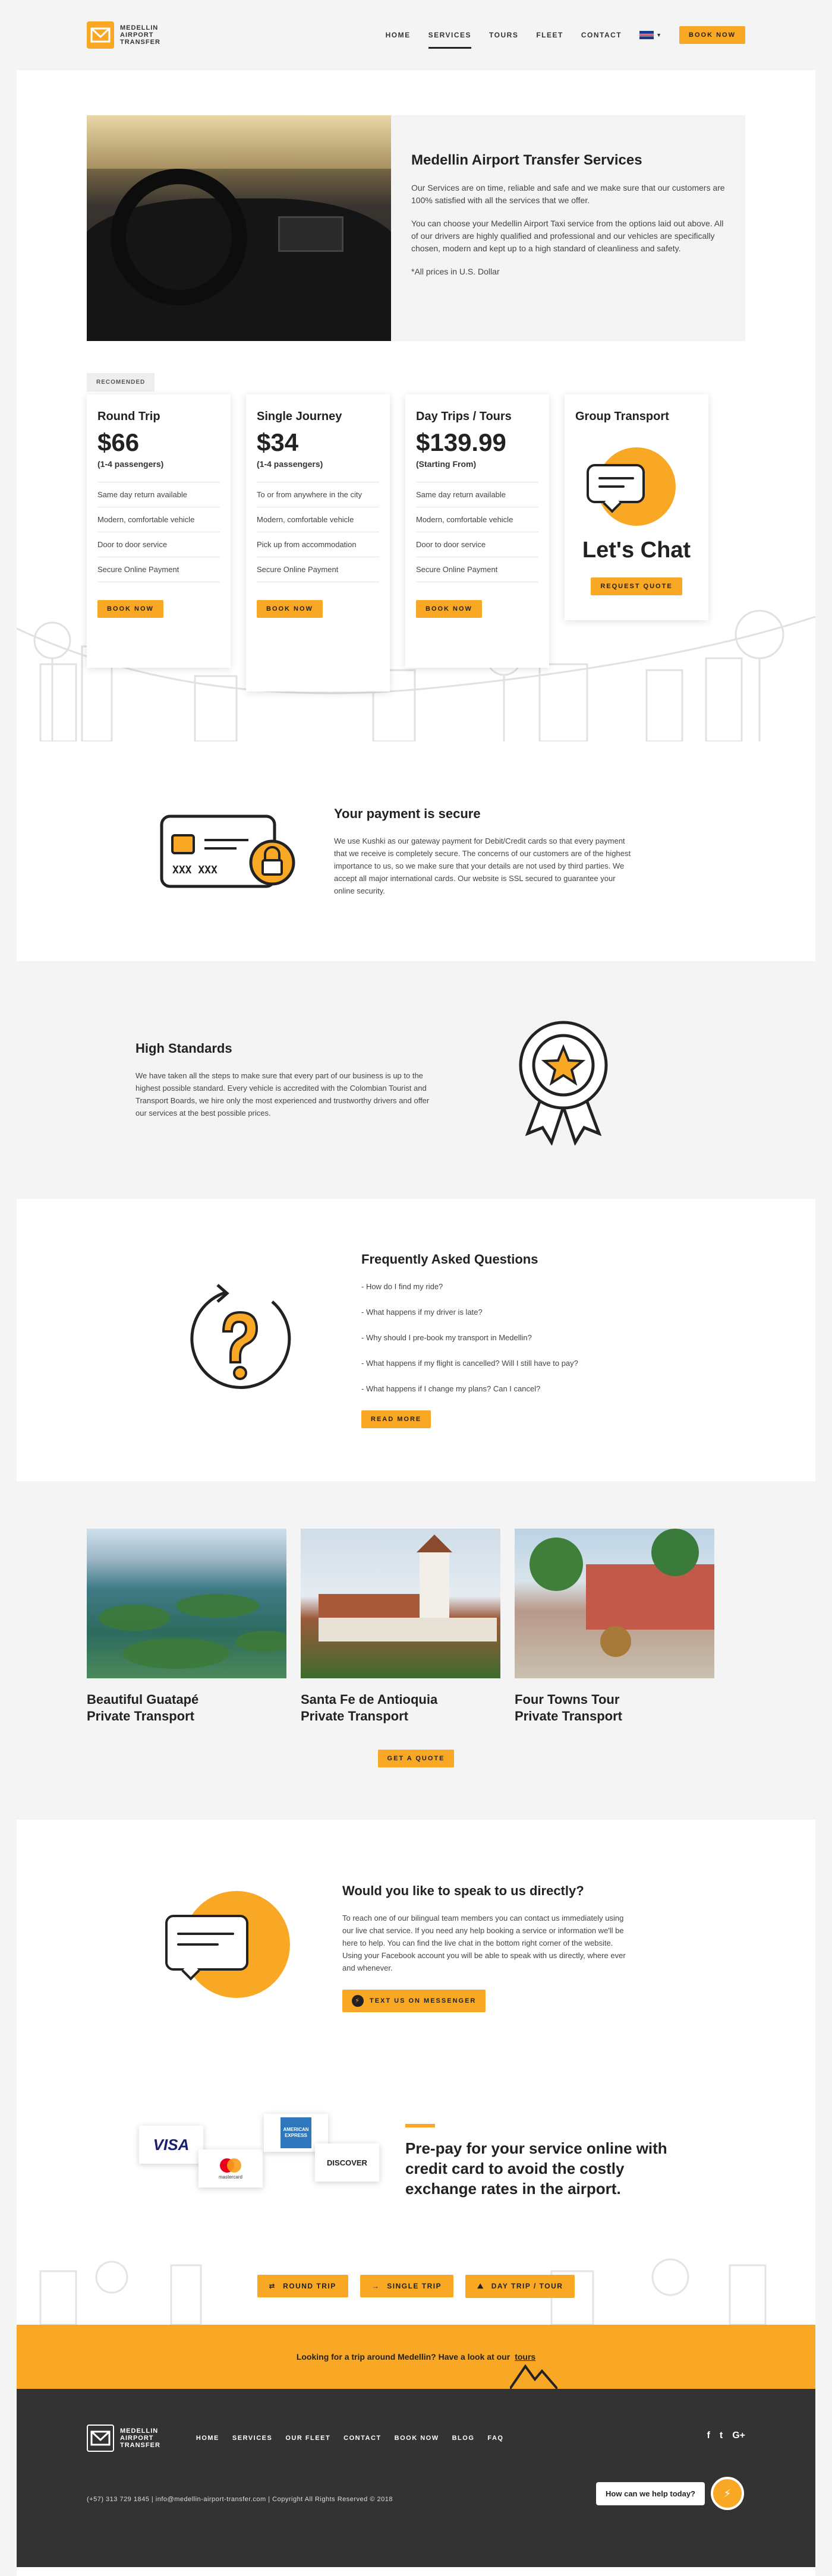  Describe the element at coordinates (464, 2438) in the screenshot. I see `footer-nav-blog: BLOG` at that location.